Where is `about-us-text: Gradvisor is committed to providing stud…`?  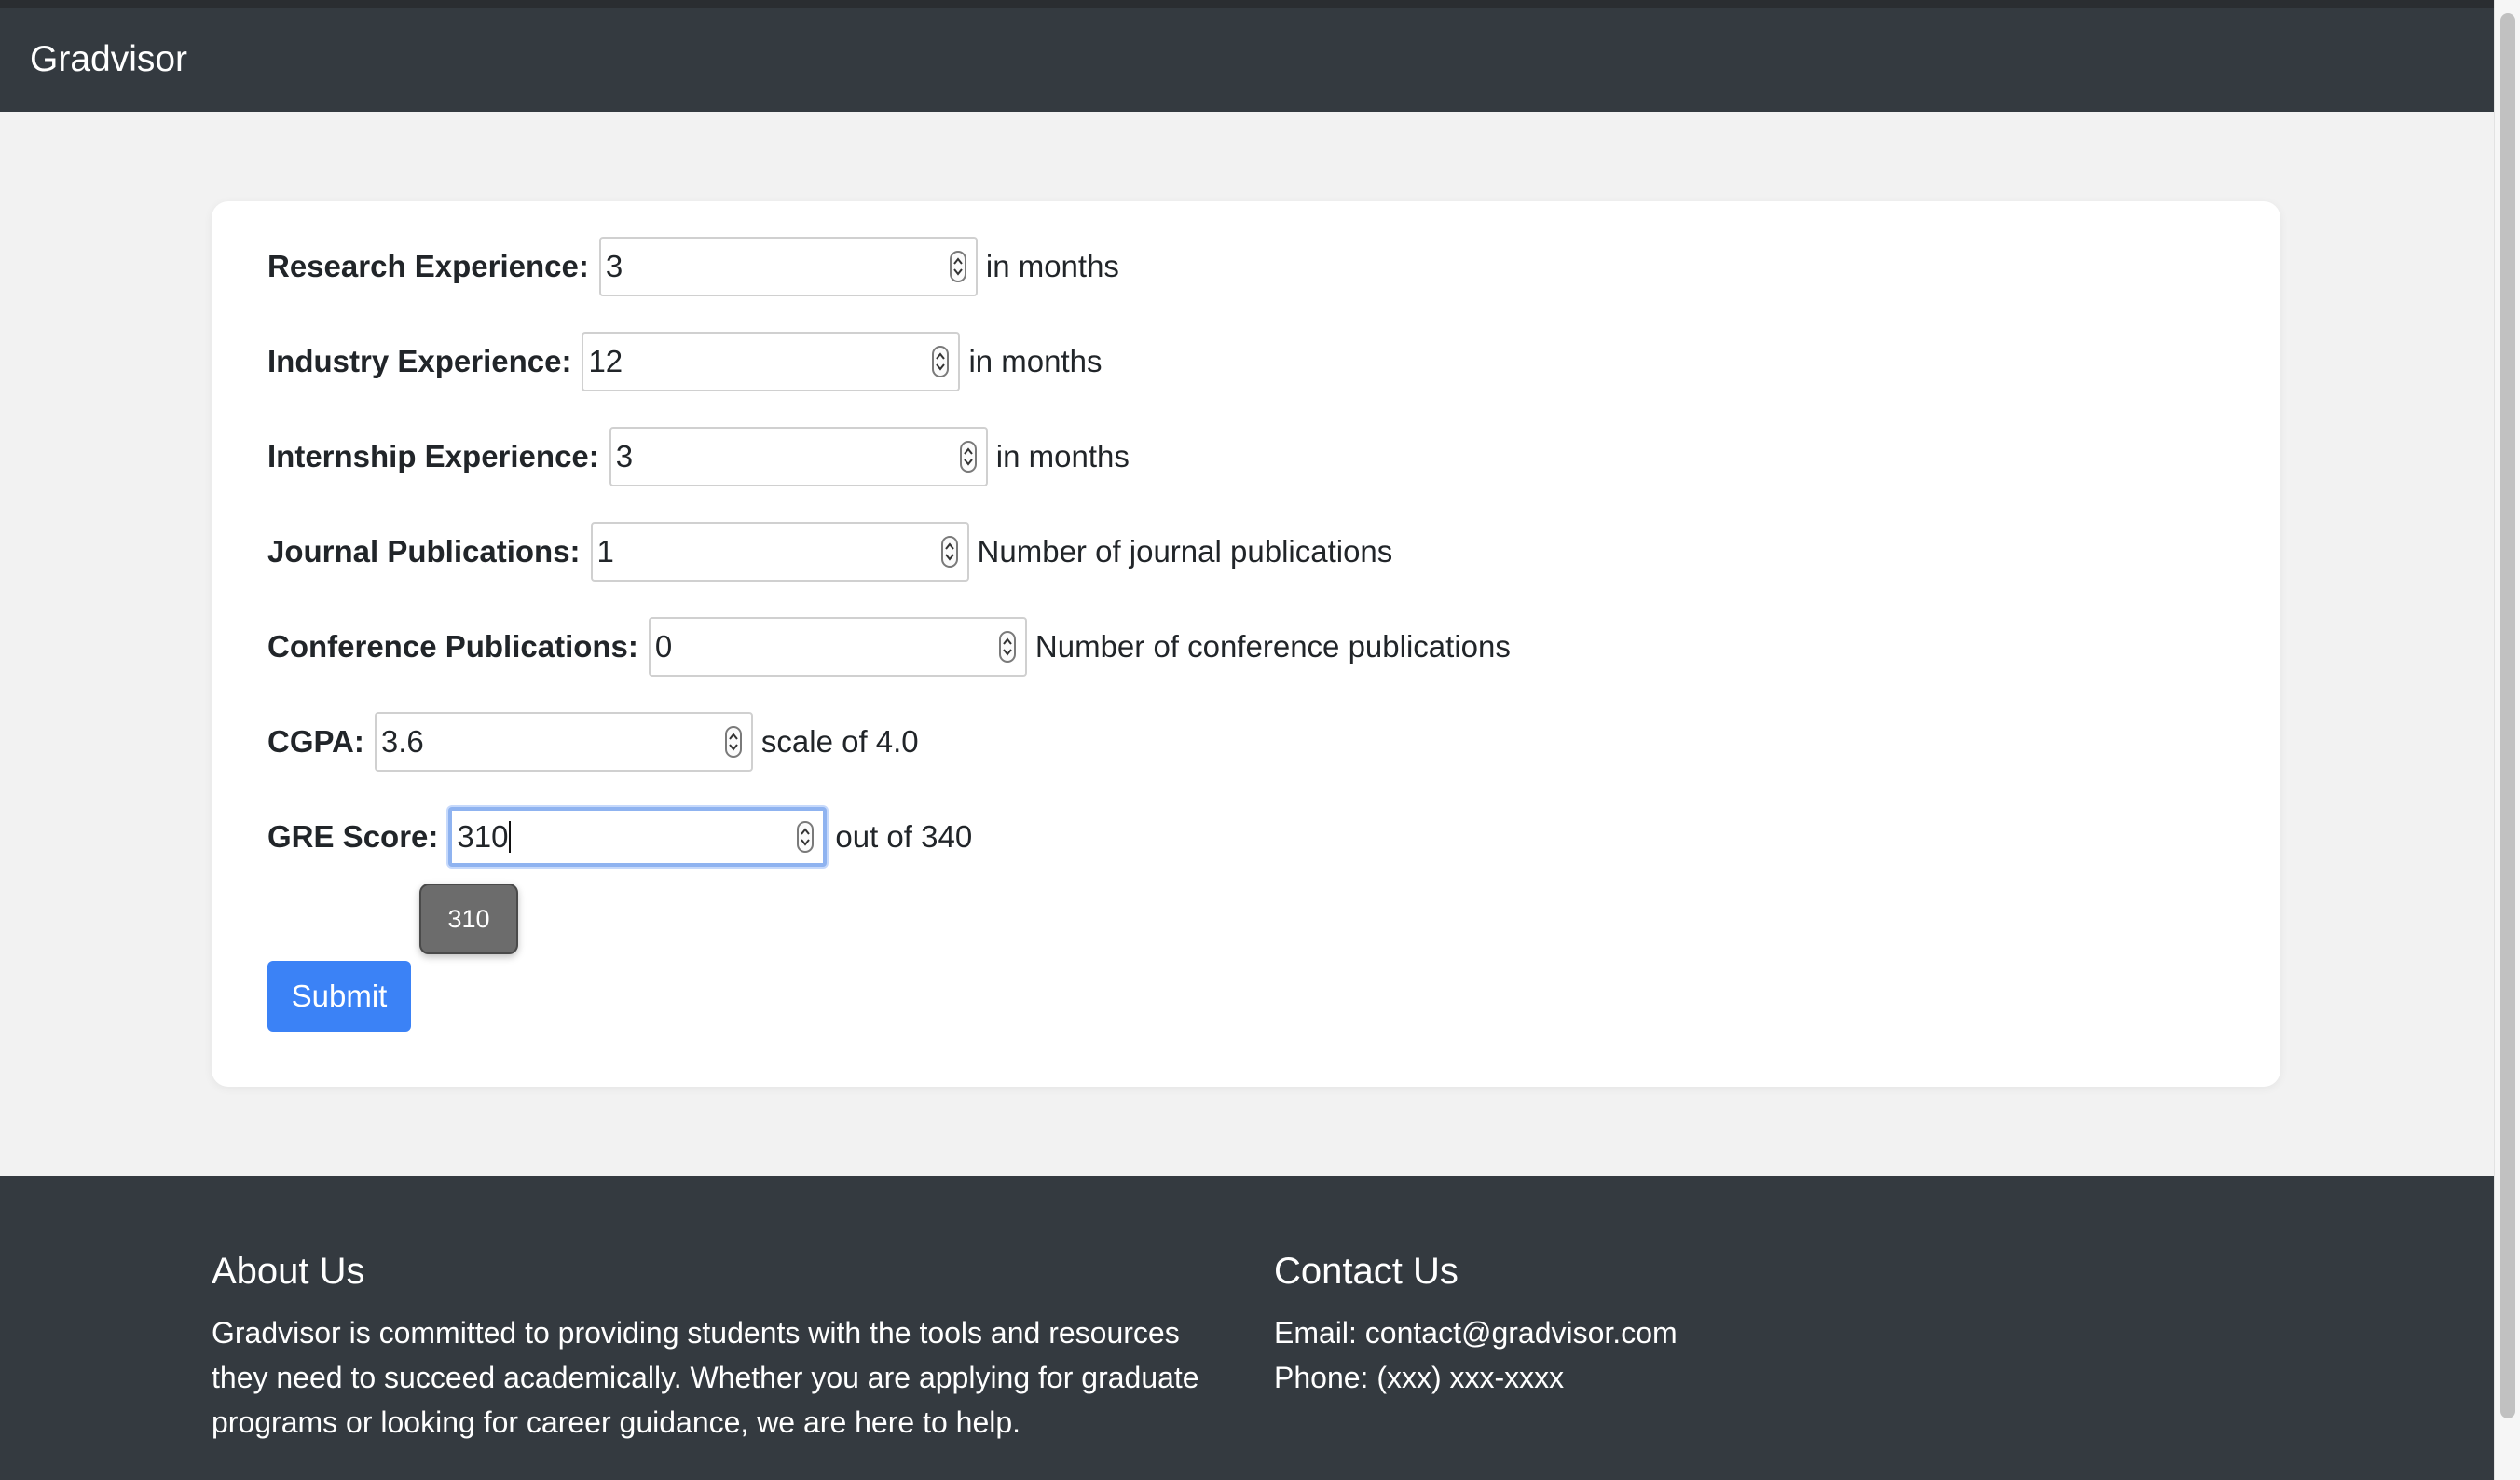 about-us-text: Gradvisor is committed to providing stud… is located at coordinates (705, 1377).